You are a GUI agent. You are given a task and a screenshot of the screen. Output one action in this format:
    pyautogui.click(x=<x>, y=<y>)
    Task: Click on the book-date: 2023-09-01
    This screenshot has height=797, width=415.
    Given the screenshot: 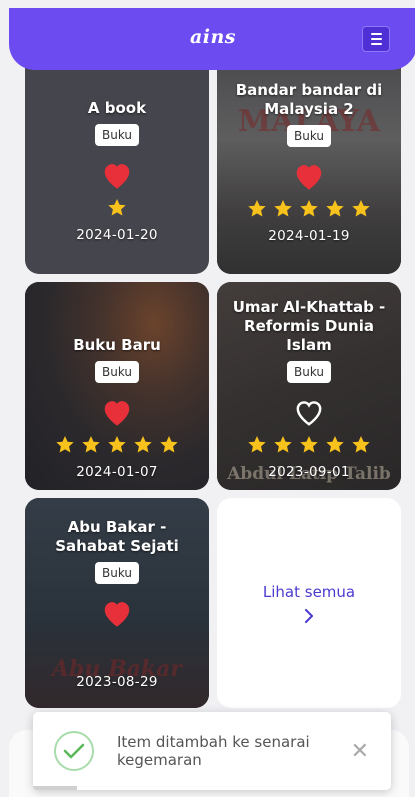 What is the action you would take?
    pyautogui.click(x=309, y=472)
    